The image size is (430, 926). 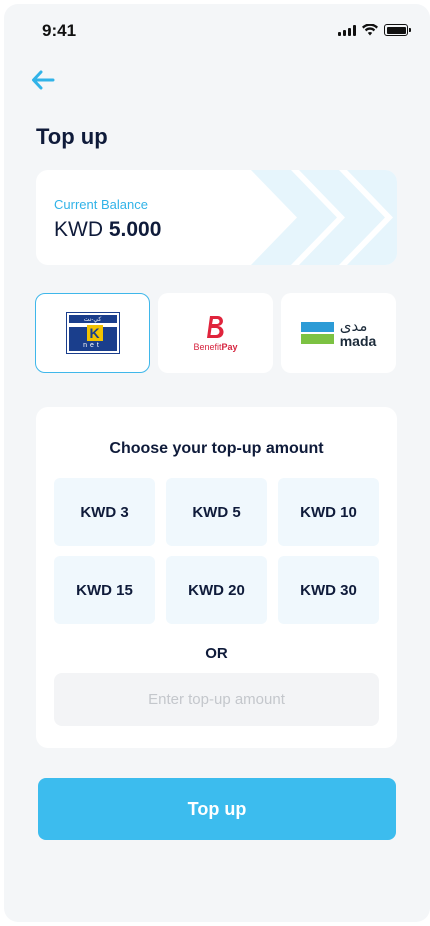 What do you see at coordinates (135, 229) in the screenshot?
I see `balance-amount: 5.000` at bounding box center [135, 229].